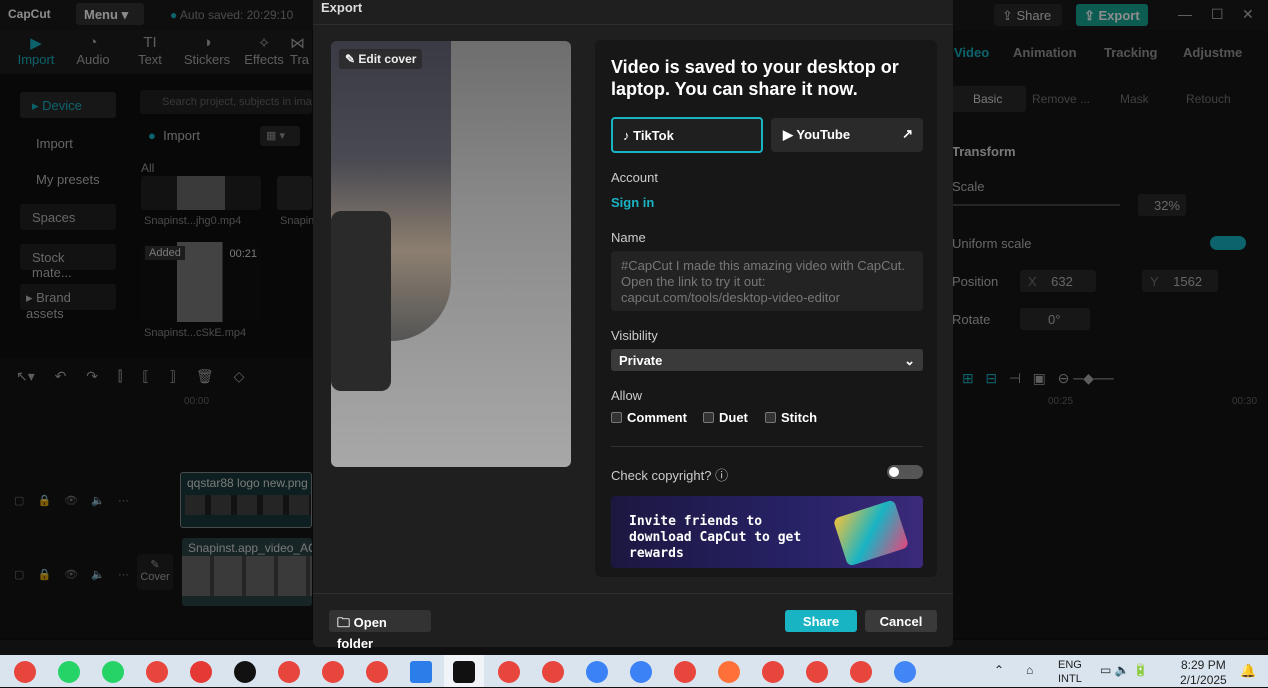  What do you see at coordinates (380, 630) in the screenshot?
I see `open-folder-button: 🗀 Open folder` at bounding box center [380, 630].